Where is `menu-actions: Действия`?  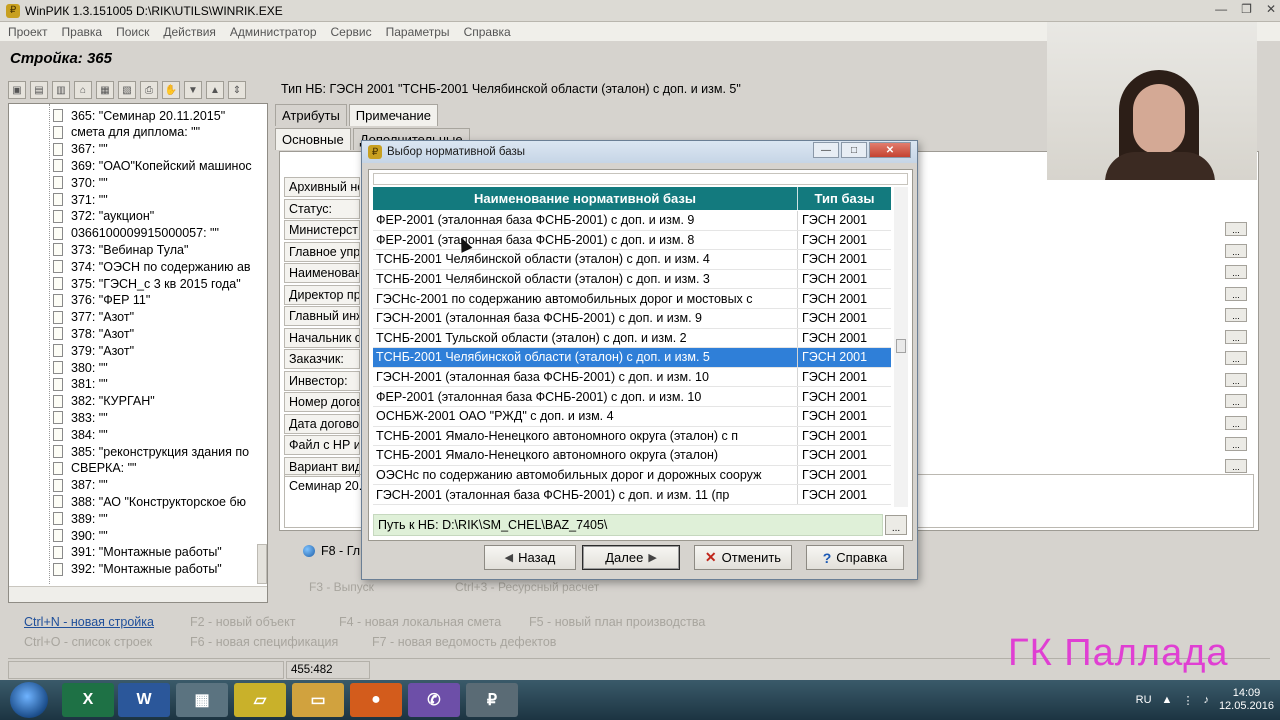
menu-actions: Действия is located at coordinates (189, 32).